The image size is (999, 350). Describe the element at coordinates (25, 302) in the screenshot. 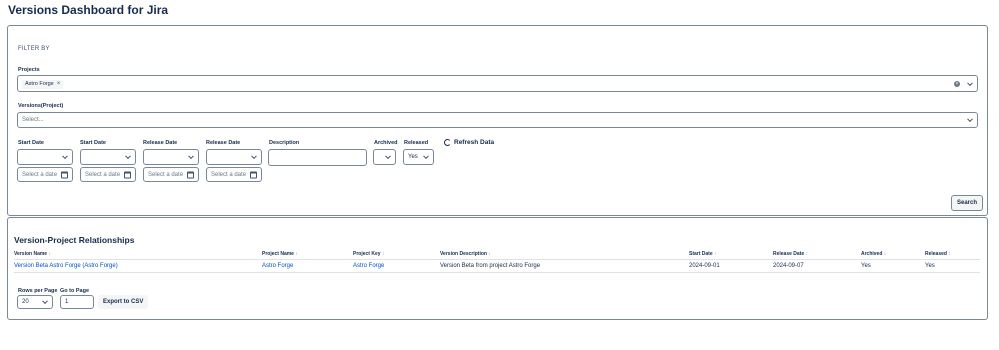

I see `rows-per-page-value: 20` at that location.